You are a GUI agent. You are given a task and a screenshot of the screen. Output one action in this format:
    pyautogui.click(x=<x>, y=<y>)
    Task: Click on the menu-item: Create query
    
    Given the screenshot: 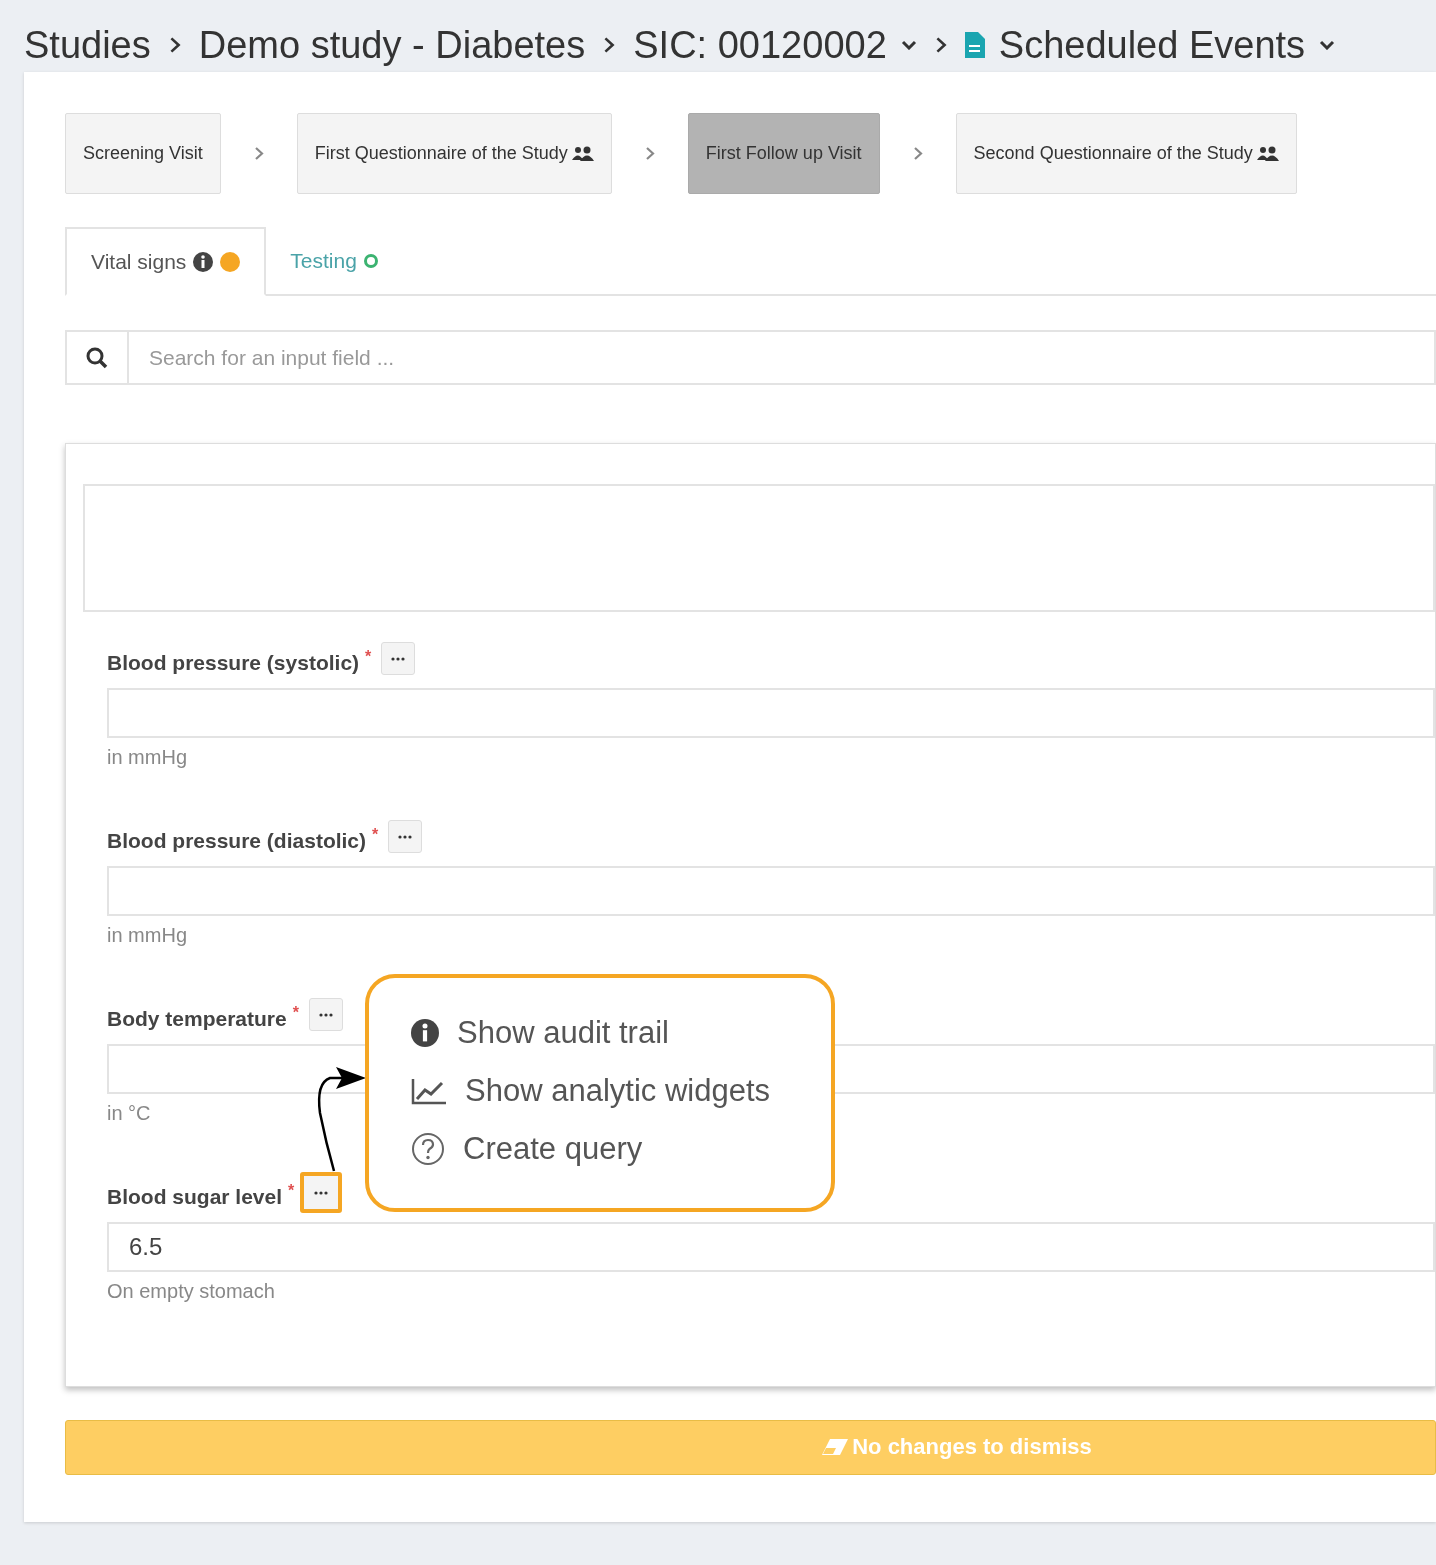 What is the action you would take?
    pyautogui.click(x=621, y=1149)
    